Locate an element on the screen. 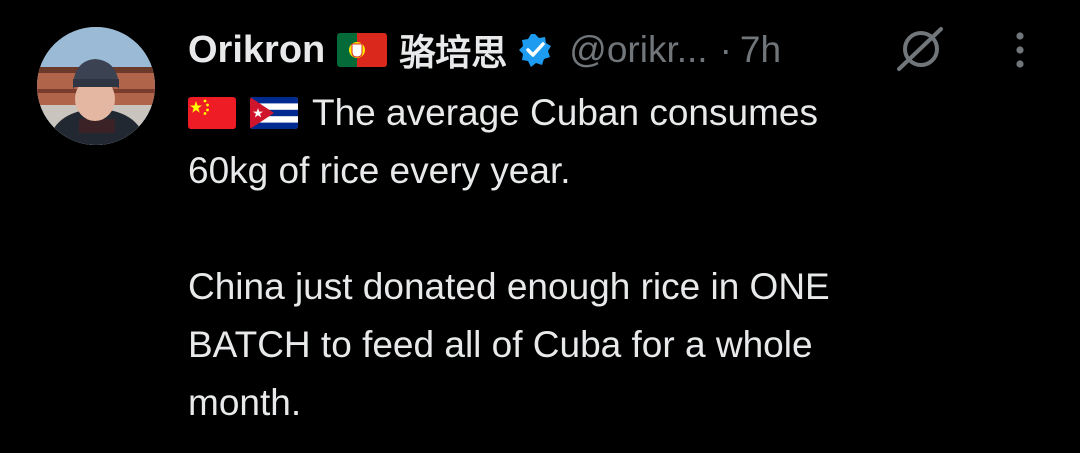  tweet-text-line-4: BATCH to feed all of Cuba for a whole is located at coordinates (500, 344).